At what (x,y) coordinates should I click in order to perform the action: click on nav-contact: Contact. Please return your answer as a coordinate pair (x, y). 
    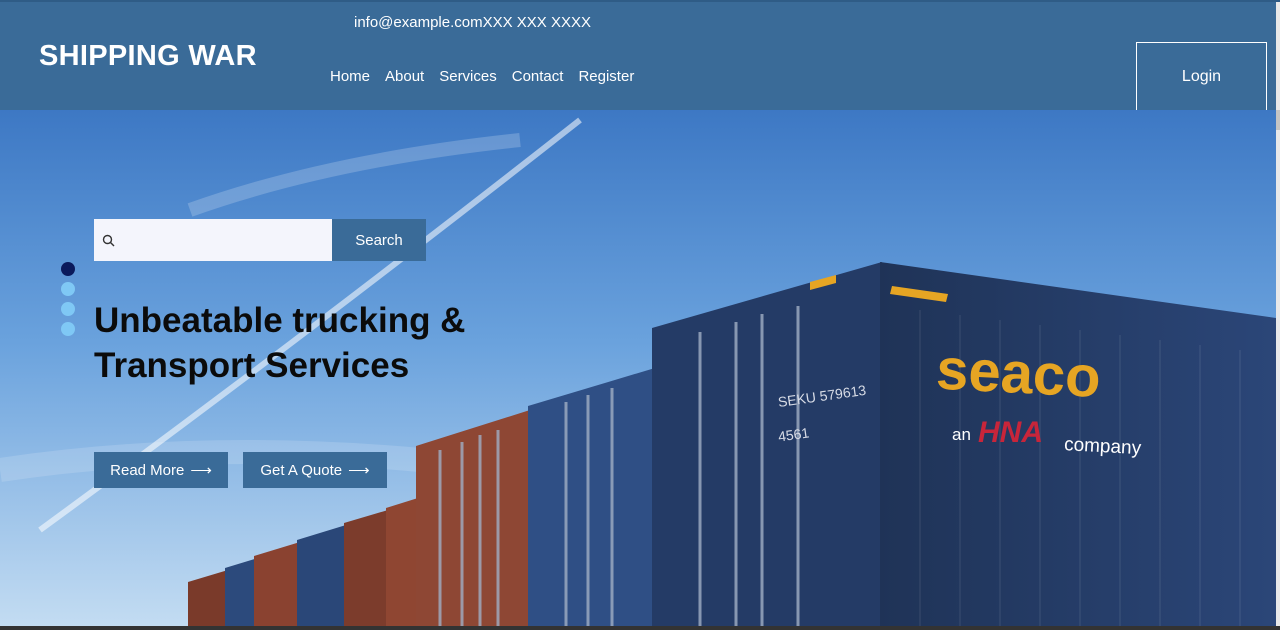
    Looking at the image, I should click on (538, 76).